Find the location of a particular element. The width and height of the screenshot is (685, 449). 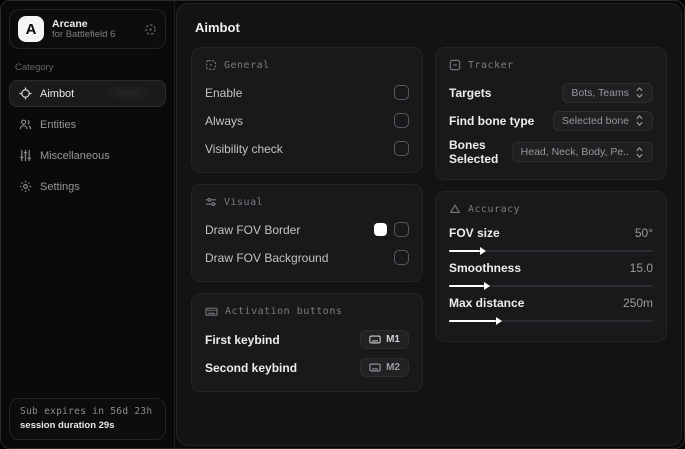

bones-selected-dropdown: Head, Neck, Body, Pe.. is located at coordinates (582, 152).